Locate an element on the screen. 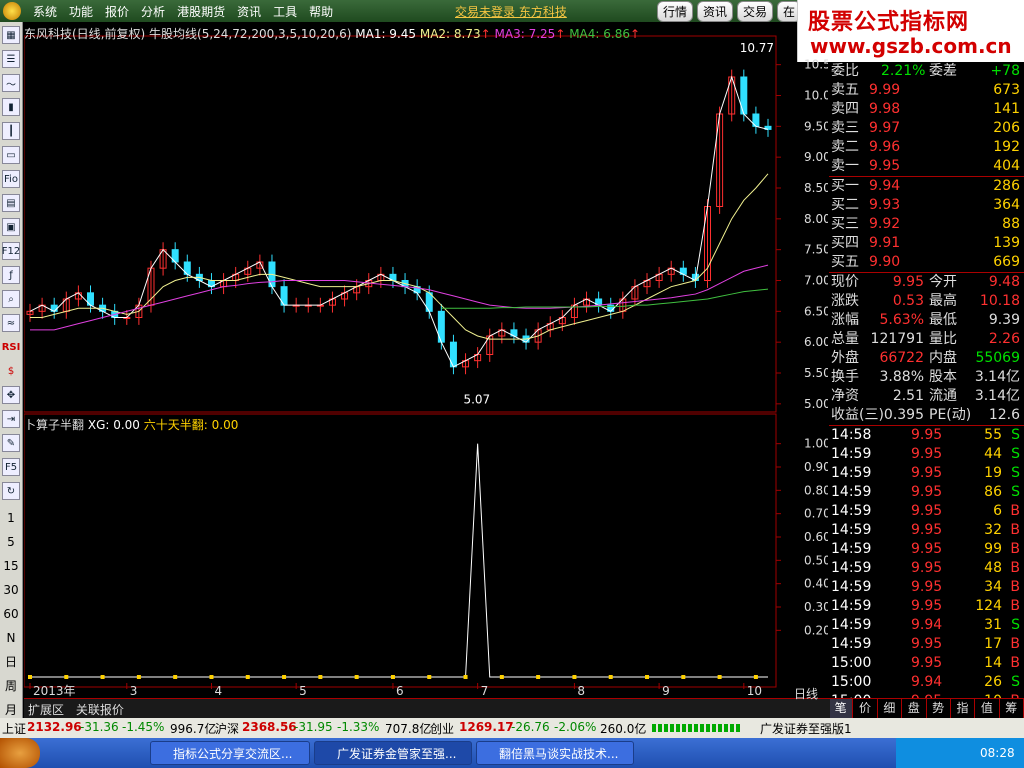  chart-icon: ▦ is located at coordinates (11, 35).